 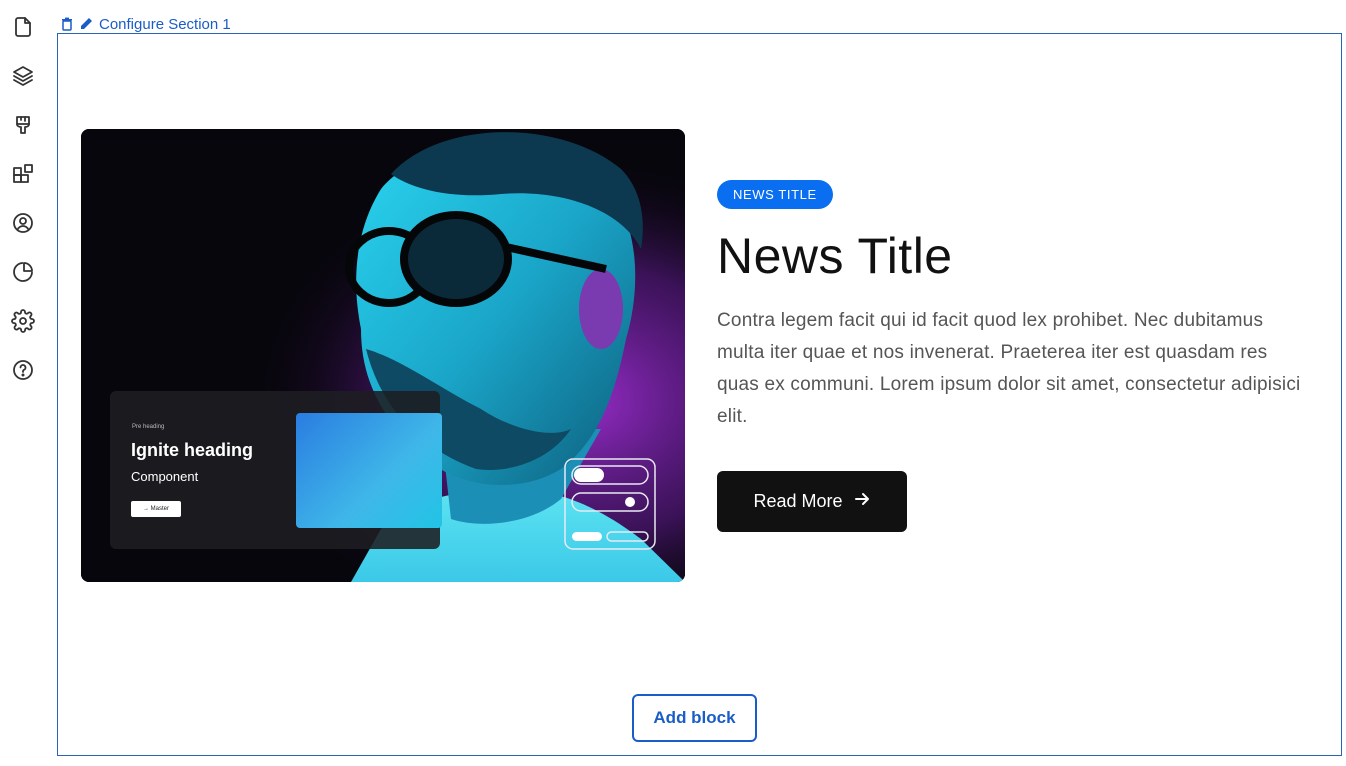 I want to click on read-more-button: Read More, so click(x=812, y=501).